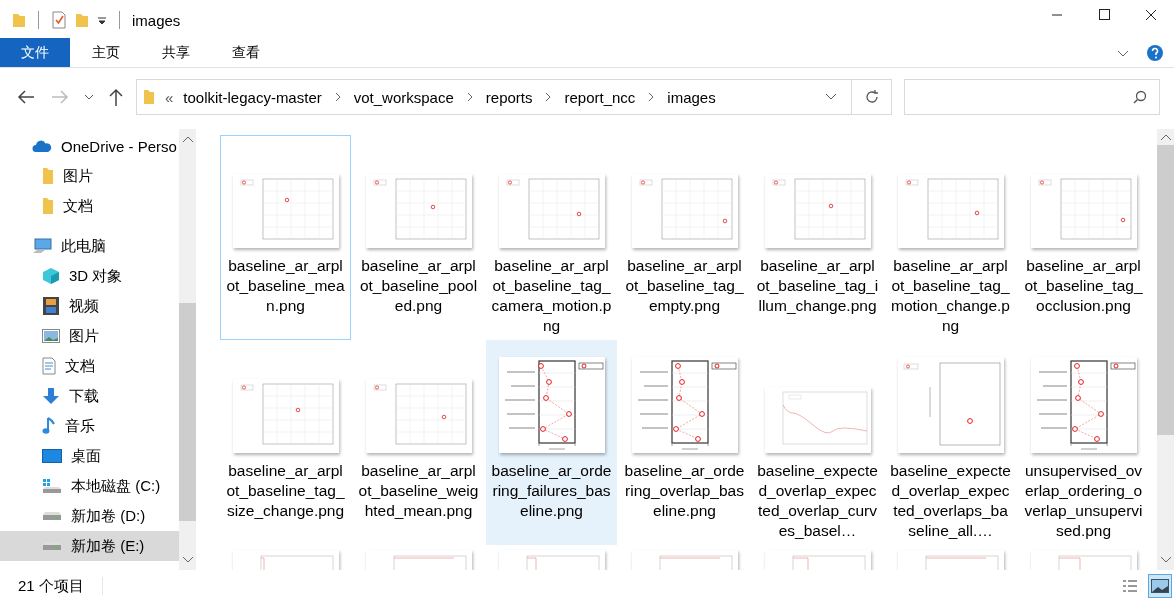 The height and width of the screenshot is (602, 1174). I want to click on nav-label: 本地磁盘 (C:), so click(116, 486).